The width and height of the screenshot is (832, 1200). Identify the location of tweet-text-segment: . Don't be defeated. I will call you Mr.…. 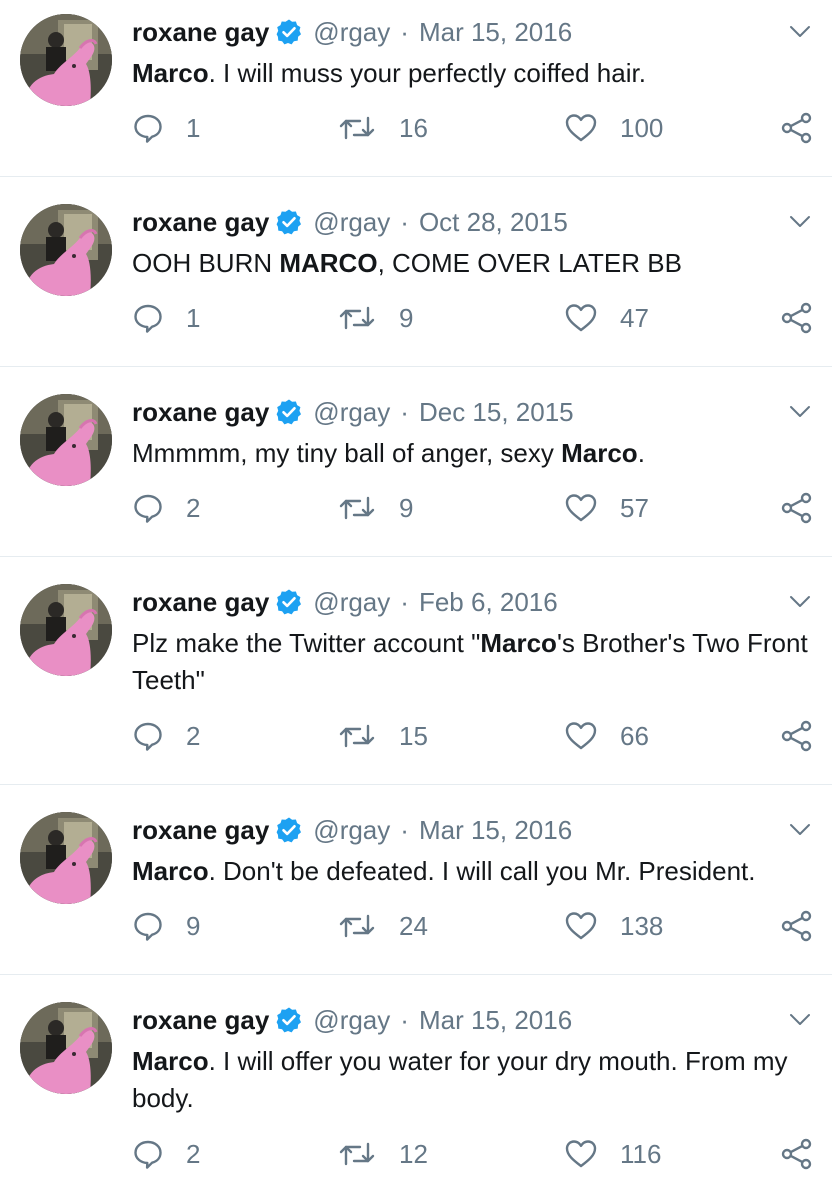
(482, 871).